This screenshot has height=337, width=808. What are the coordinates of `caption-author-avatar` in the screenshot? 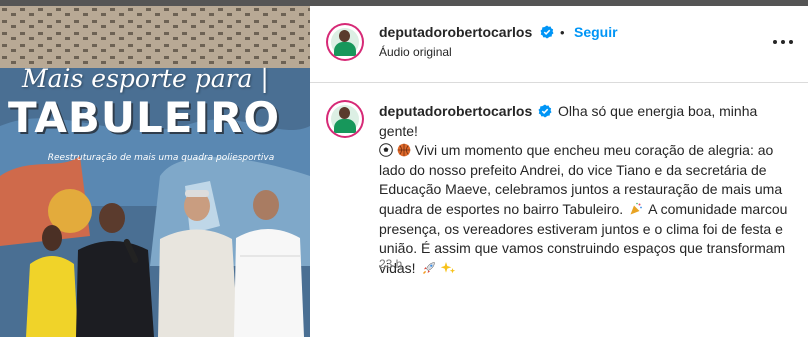 It's located at (345, 119).